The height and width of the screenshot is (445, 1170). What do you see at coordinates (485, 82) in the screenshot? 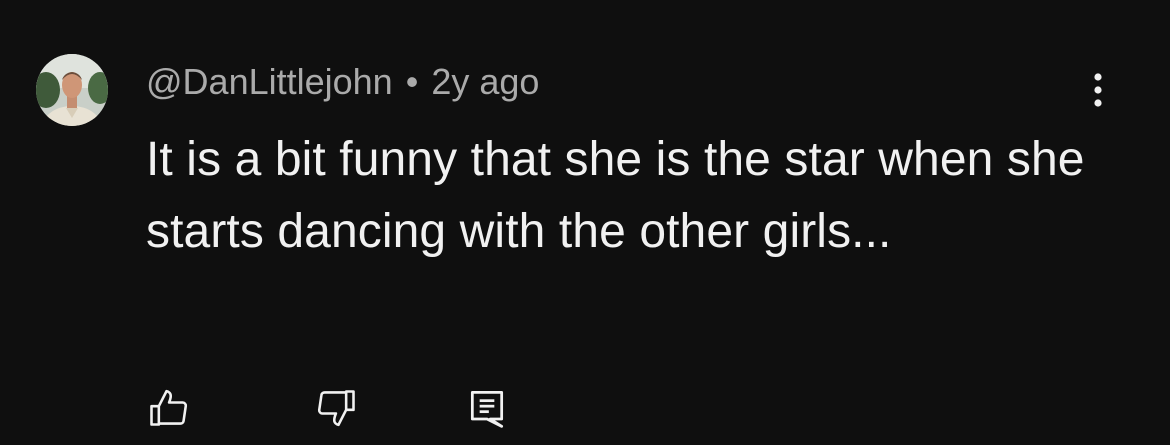
I see `comment-timestamp: 2y ago` at bounding box center [485, 82].